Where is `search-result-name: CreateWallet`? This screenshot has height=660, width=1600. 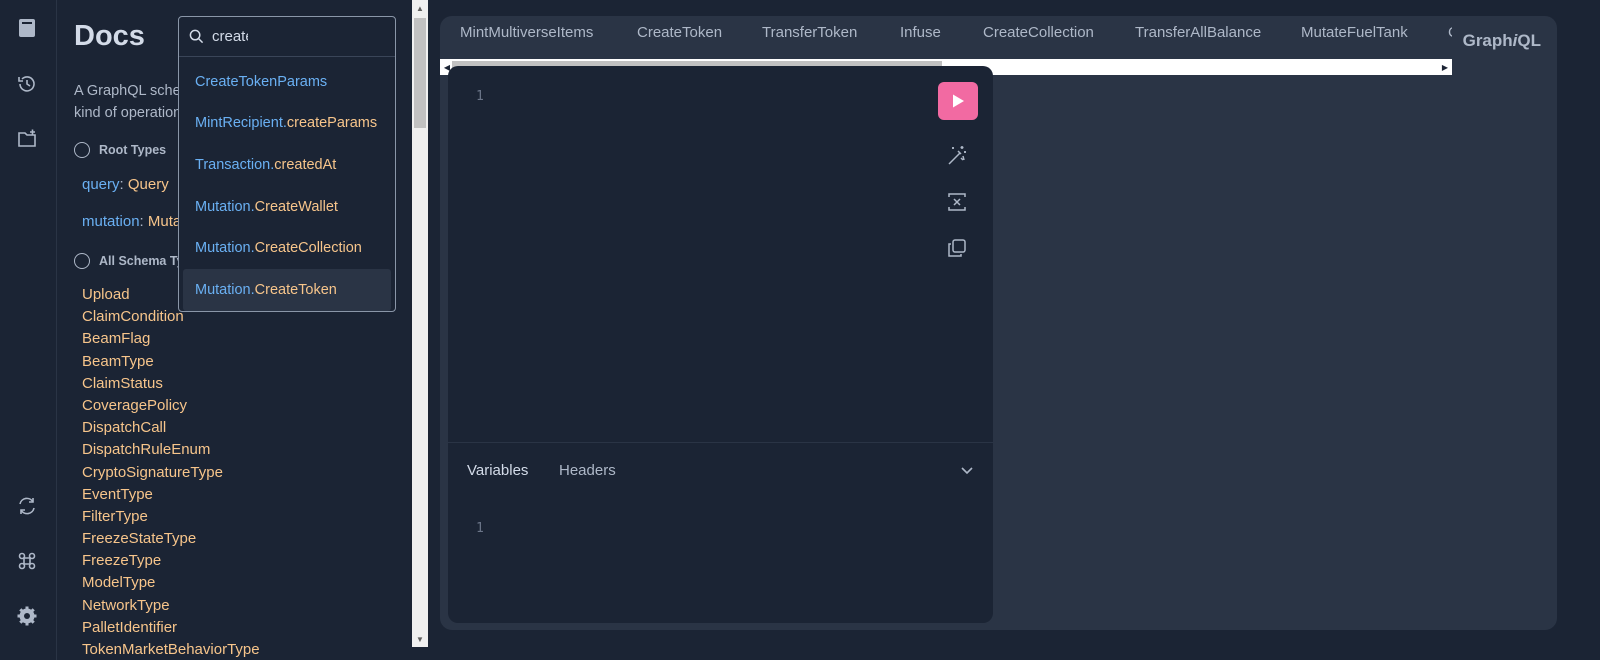
search-result-name: CreateWallet is located at coordinates (296, 206).